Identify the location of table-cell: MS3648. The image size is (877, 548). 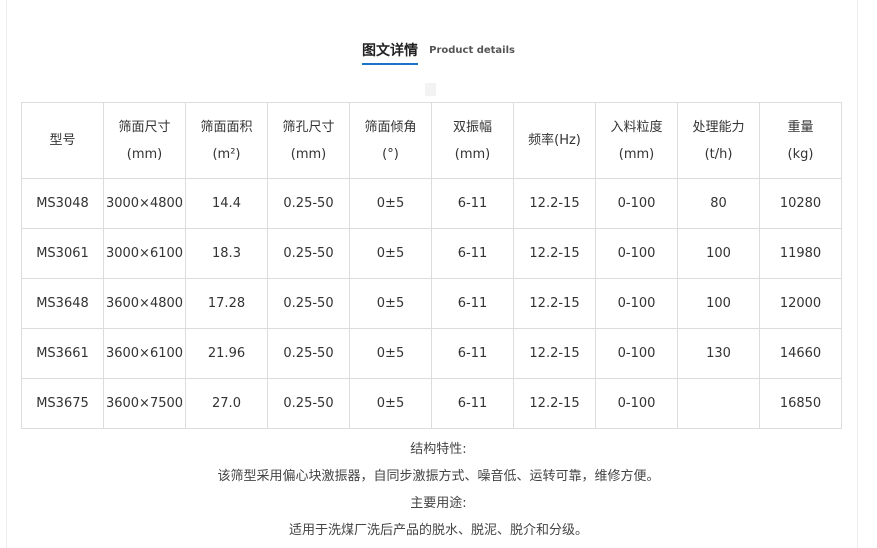
(62, 303).